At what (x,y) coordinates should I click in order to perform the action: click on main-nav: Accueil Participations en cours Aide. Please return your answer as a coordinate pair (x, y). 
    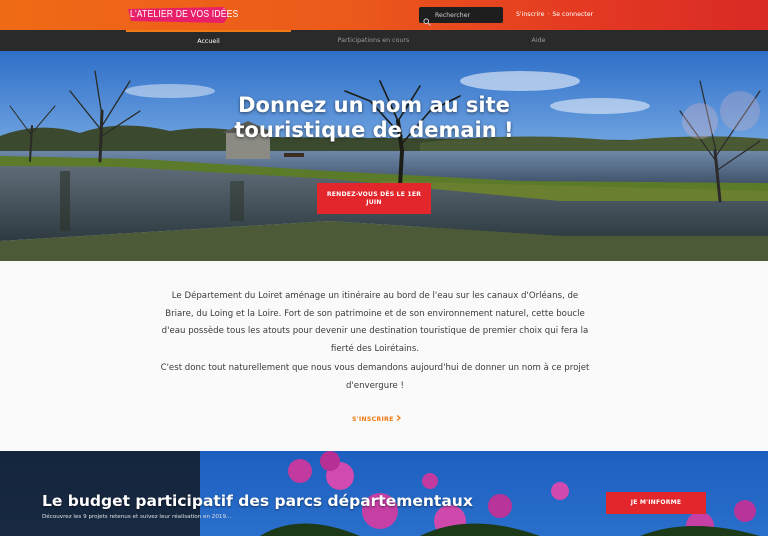
    Looking at the image, I should click on (384, 40).